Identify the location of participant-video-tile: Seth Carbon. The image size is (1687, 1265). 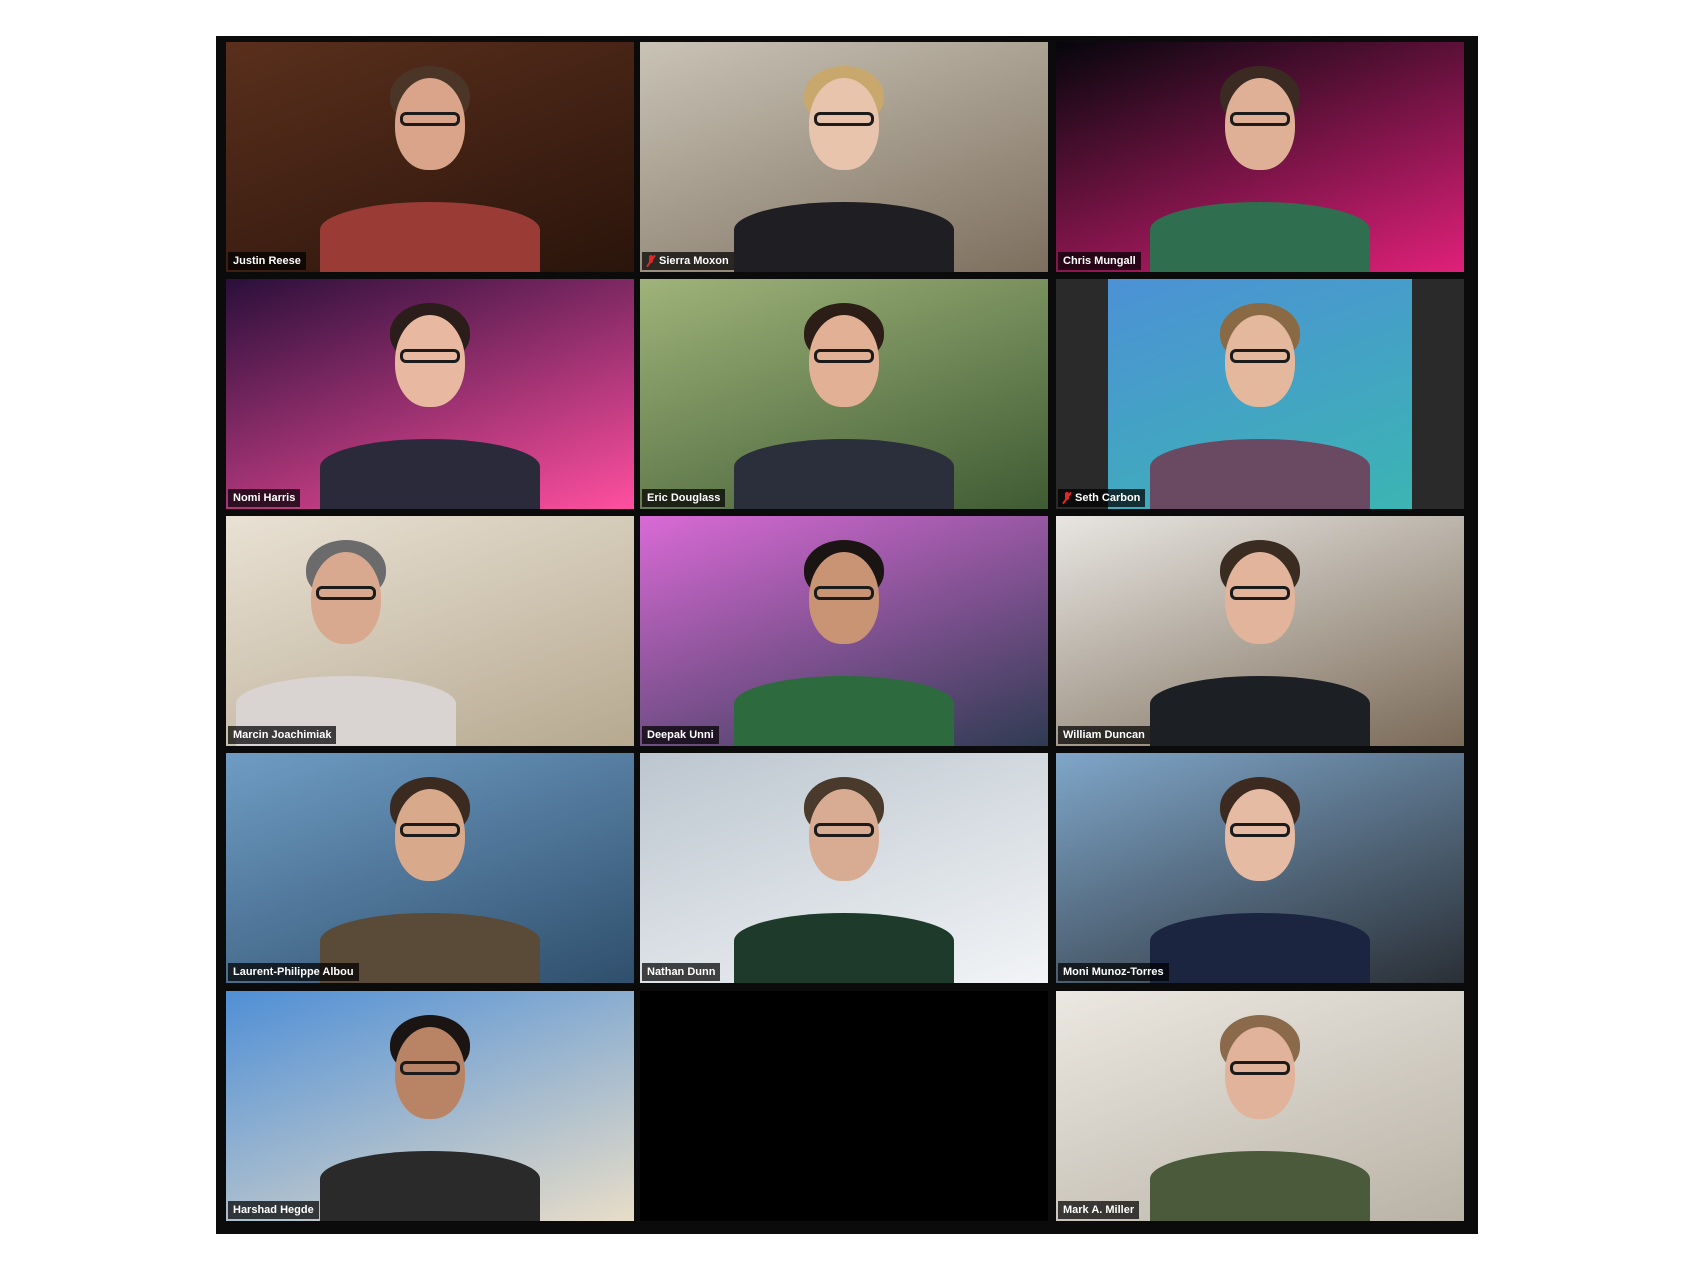
(1260, 394).